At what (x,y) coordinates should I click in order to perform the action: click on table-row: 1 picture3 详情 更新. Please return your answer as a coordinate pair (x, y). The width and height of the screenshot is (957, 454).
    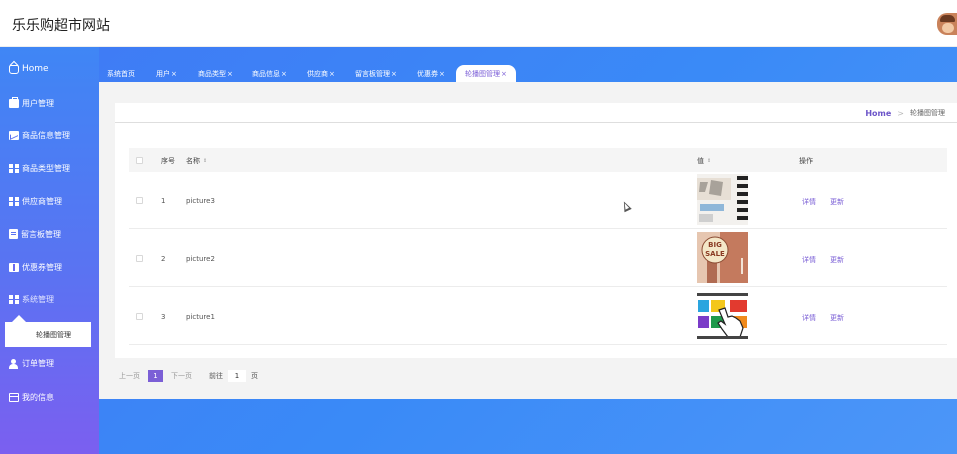
    Looking at the image, I should click on (538, 200).